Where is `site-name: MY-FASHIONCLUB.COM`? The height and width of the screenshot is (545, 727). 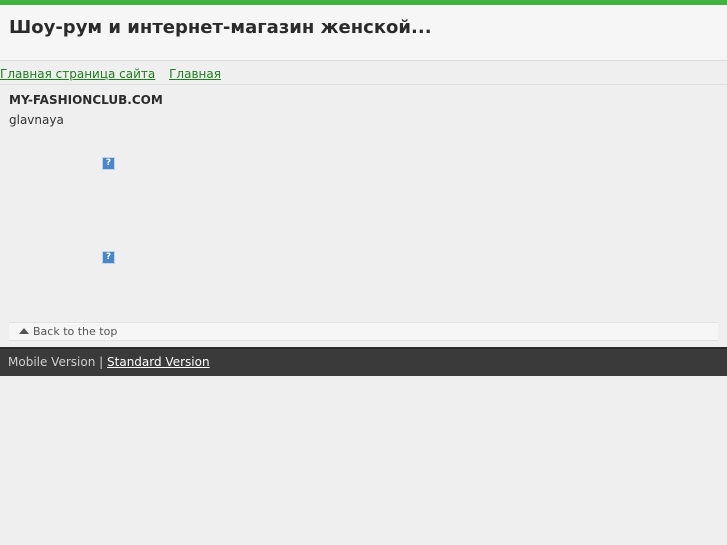 site-name: MY-FASHIONCLUB.COM is located at coordinates (86, 100).